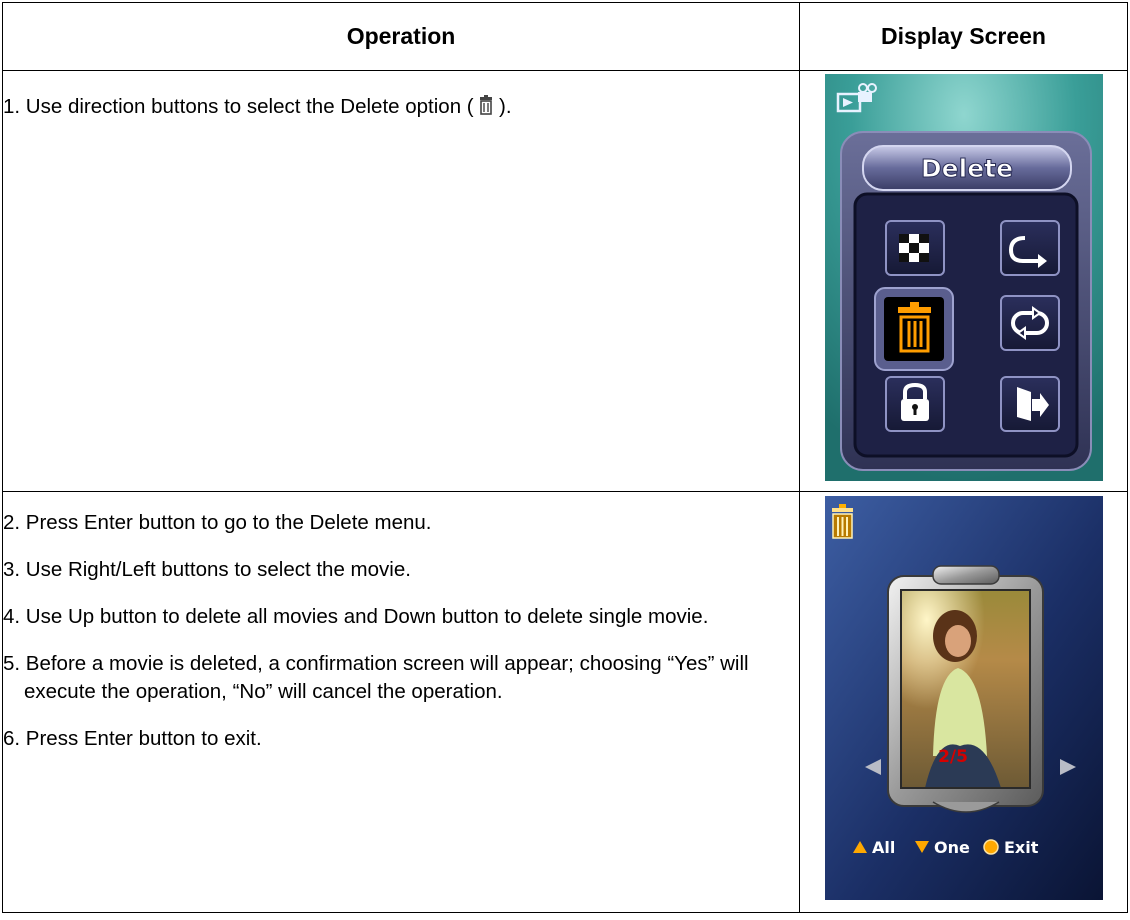  I want to click on display-screen-1-cell: Delete, so click(963, 281).